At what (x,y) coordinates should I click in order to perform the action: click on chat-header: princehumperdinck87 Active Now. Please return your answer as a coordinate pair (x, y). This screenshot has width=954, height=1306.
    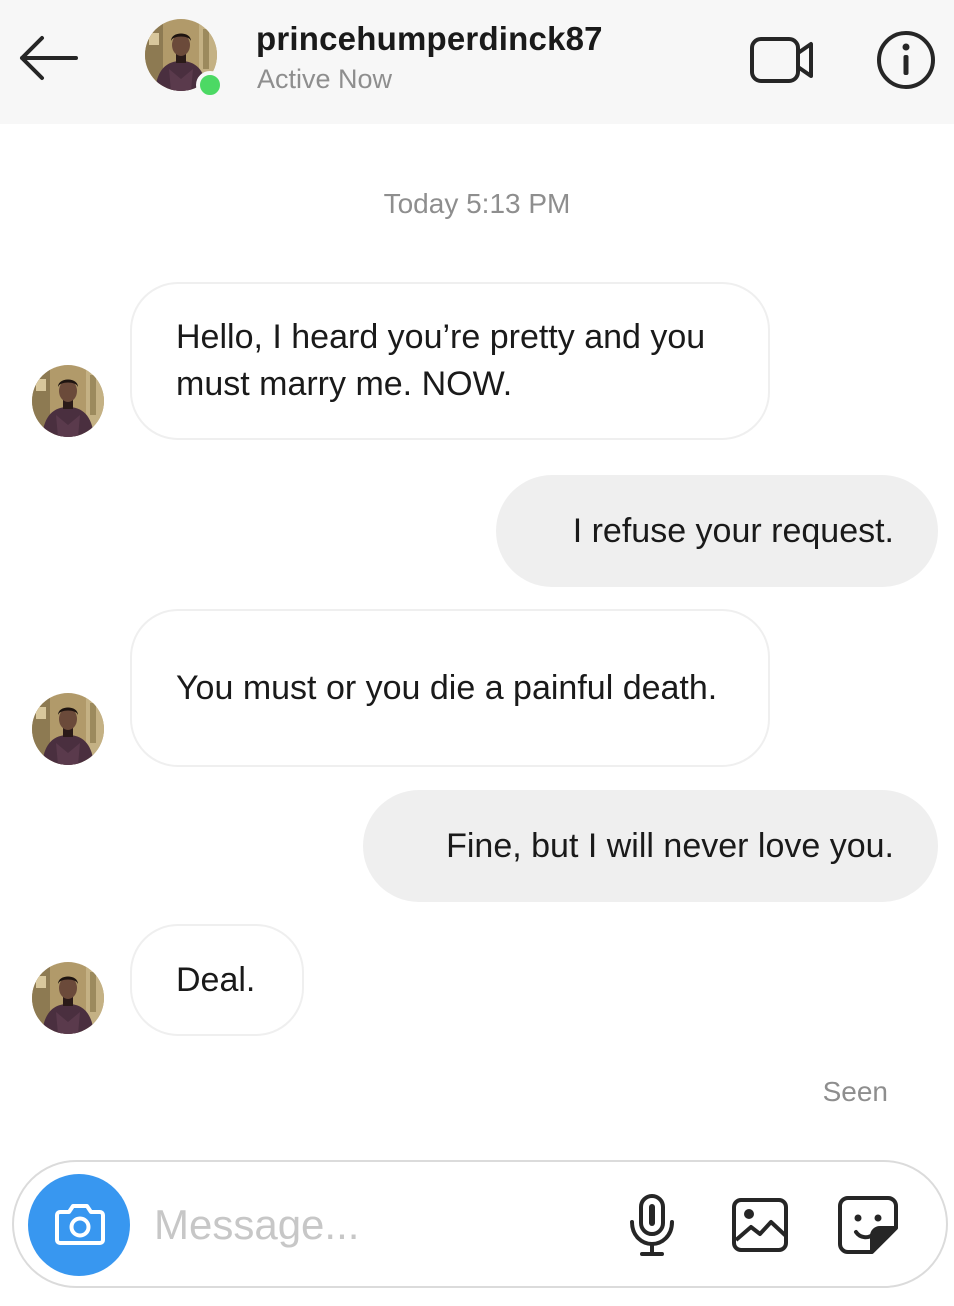
    Looking at the image, I should click on (477, 62).